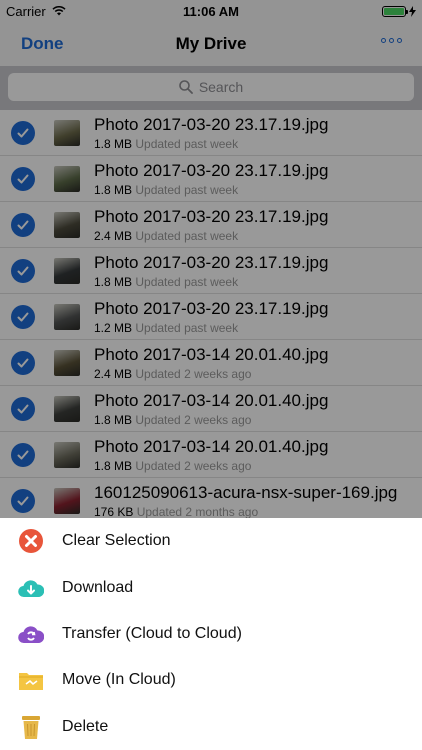 Image resolution: width=422 pixels, height=750 pixels. I want to click on download-icon, so click(31, 588).